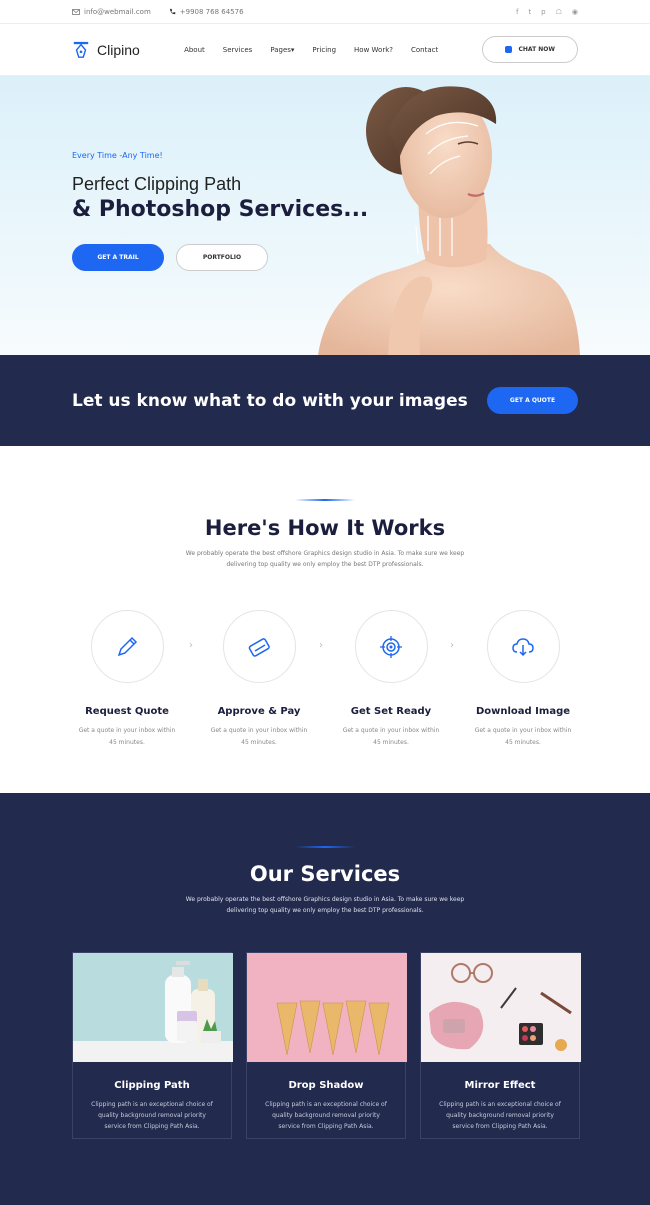 This screenshot has width=650, height=1205. What do you see at coordinates (517, 12) in the screenshot?
I see `facebook-icon: f` at bounding box center [517, 12].